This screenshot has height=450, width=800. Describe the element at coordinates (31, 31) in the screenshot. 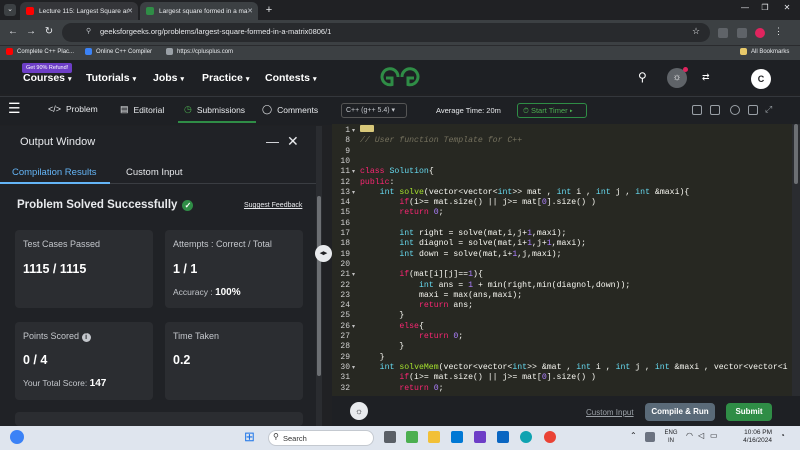

I see `forward-icon: →` at that location.